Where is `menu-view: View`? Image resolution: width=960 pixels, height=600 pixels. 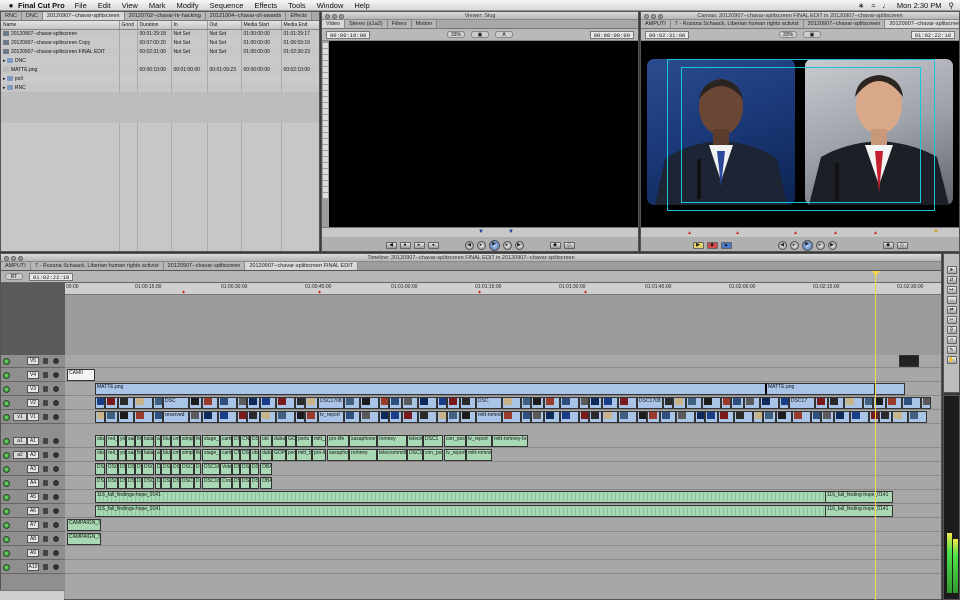
menu-view: View is located at coordinates (130, 5).